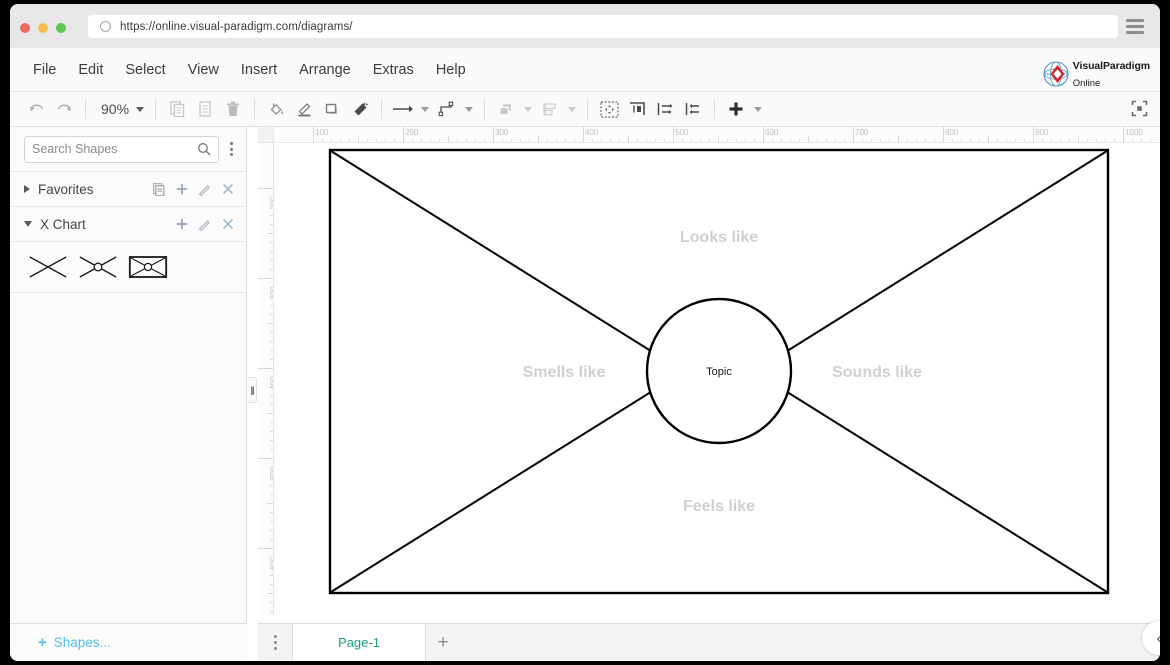  What do you see at coordinates (360, 109) in the screenshot?
I see `format-painter-button` at bounding box center [360, 109].